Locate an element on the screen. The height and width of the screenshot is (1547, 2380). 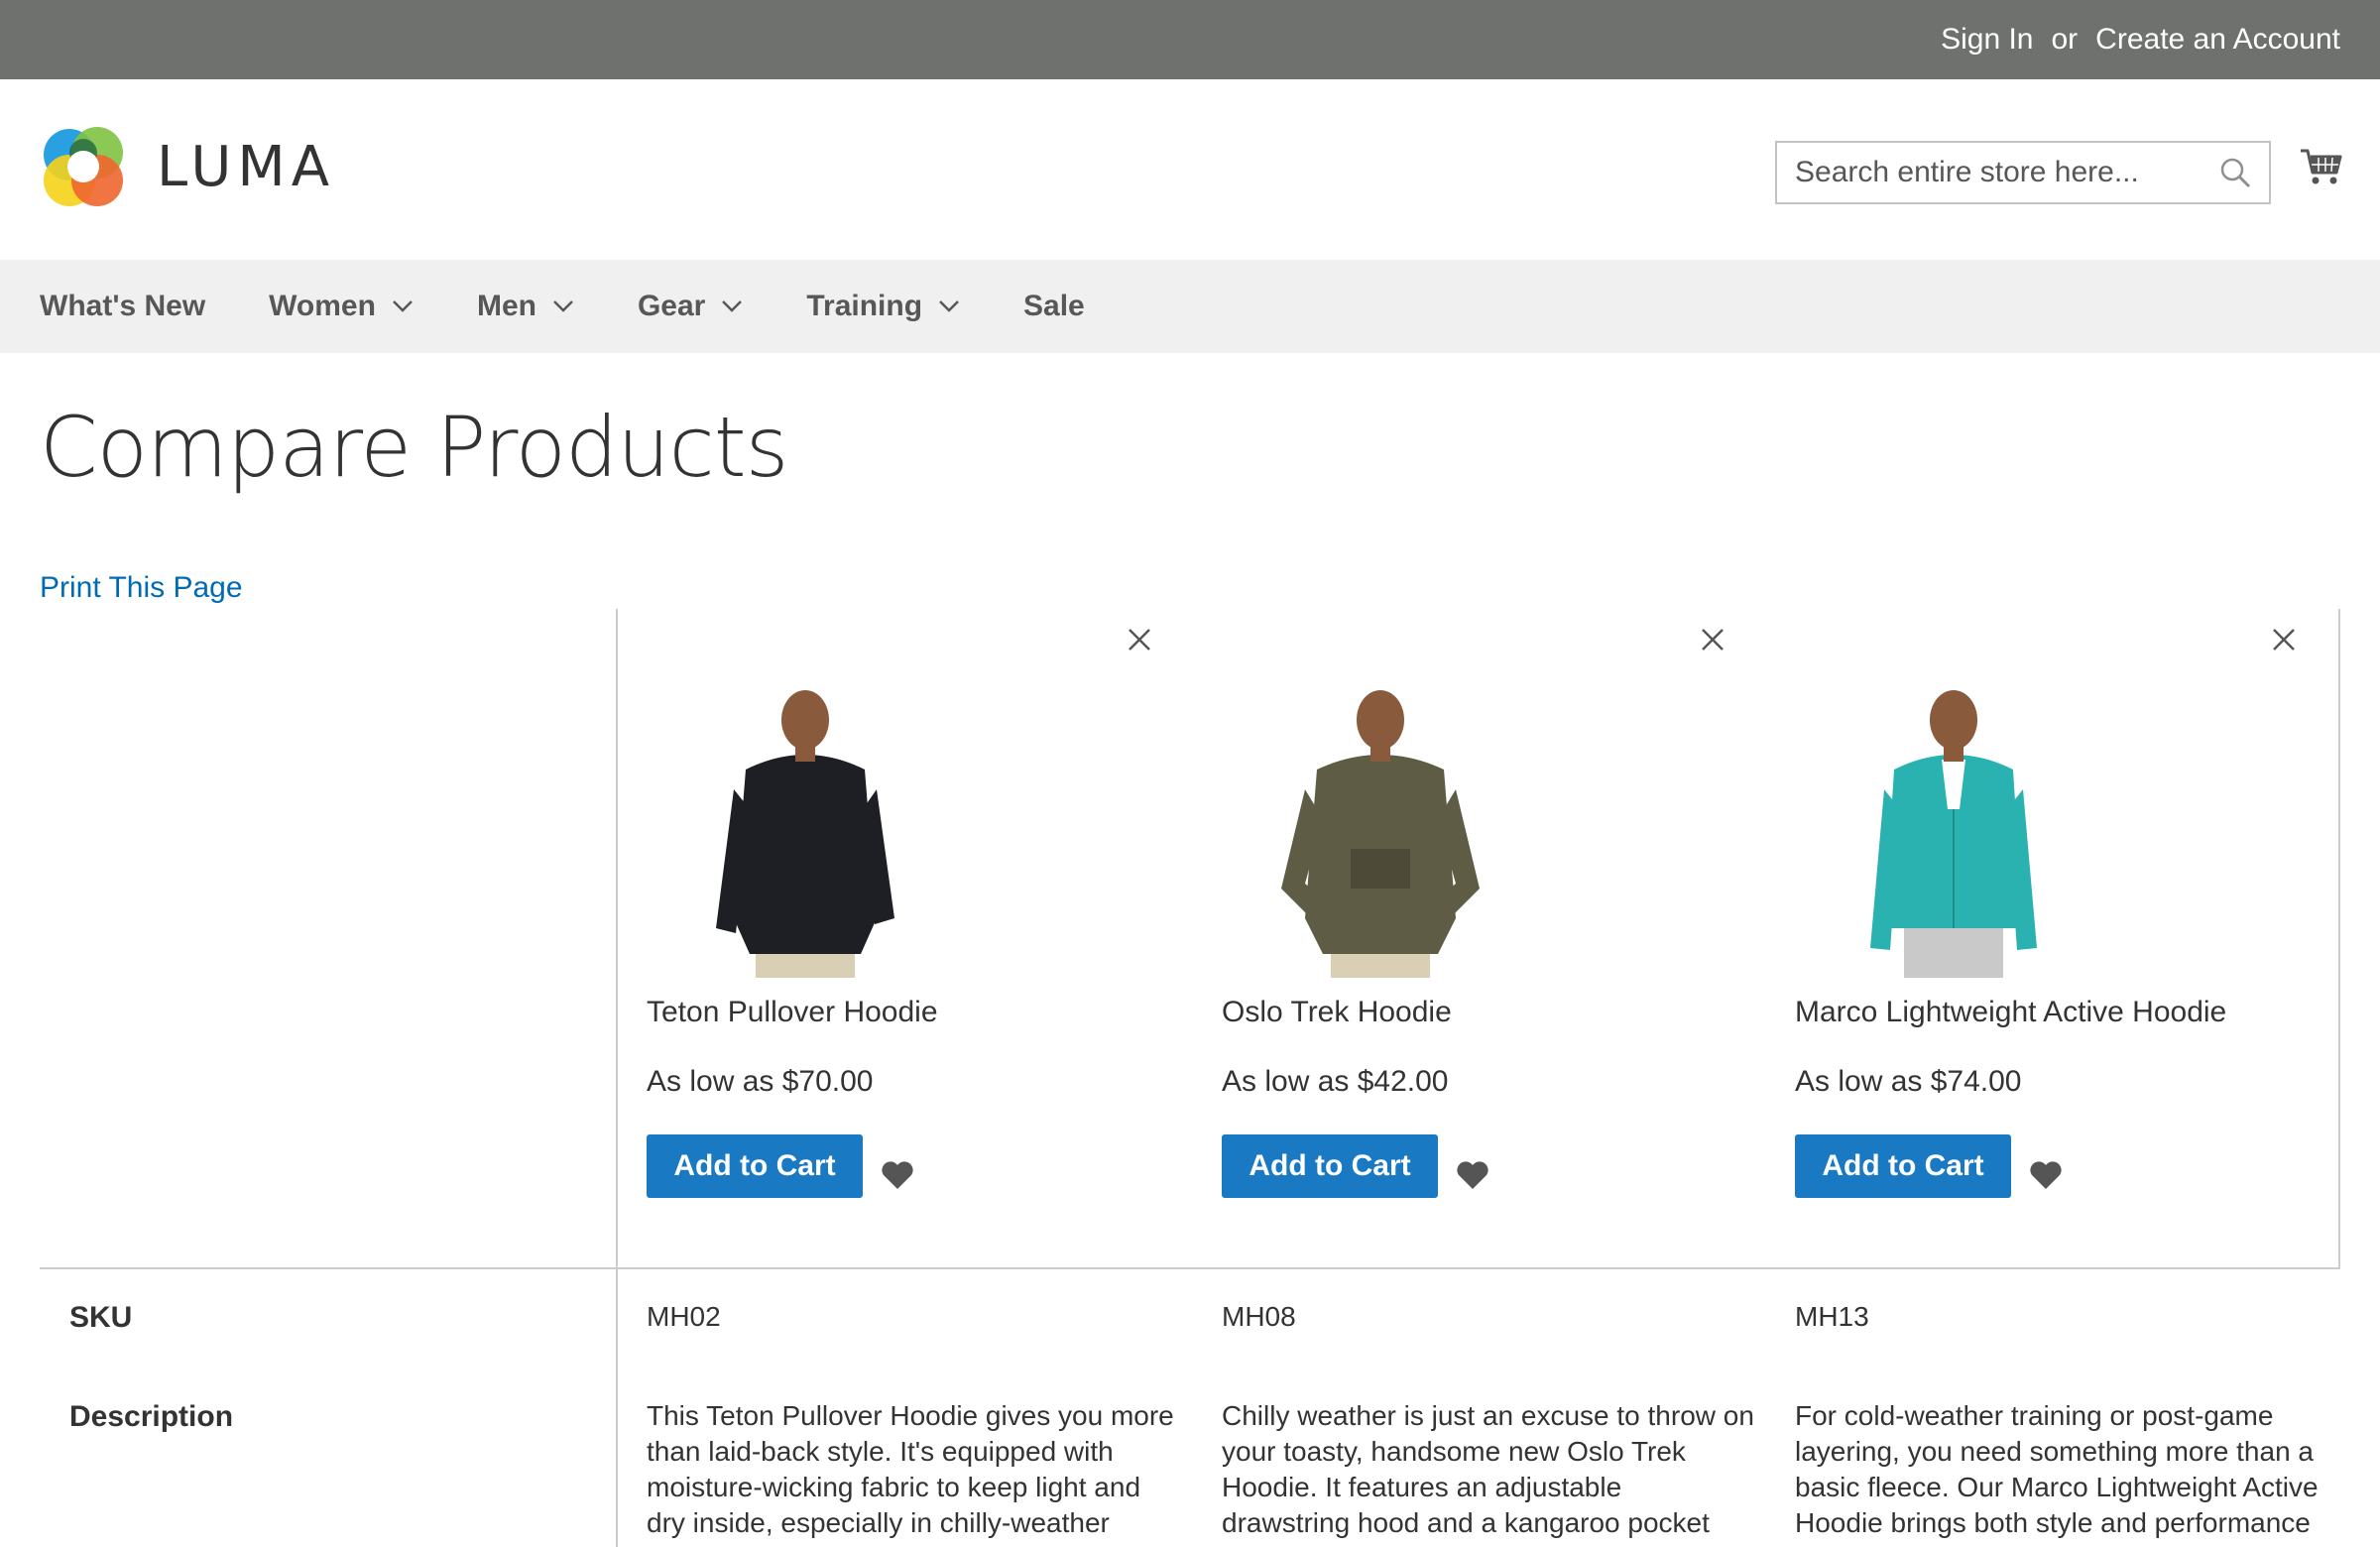
top-bar: Sign In or Create an Account is located at coordinates (1190, 39).